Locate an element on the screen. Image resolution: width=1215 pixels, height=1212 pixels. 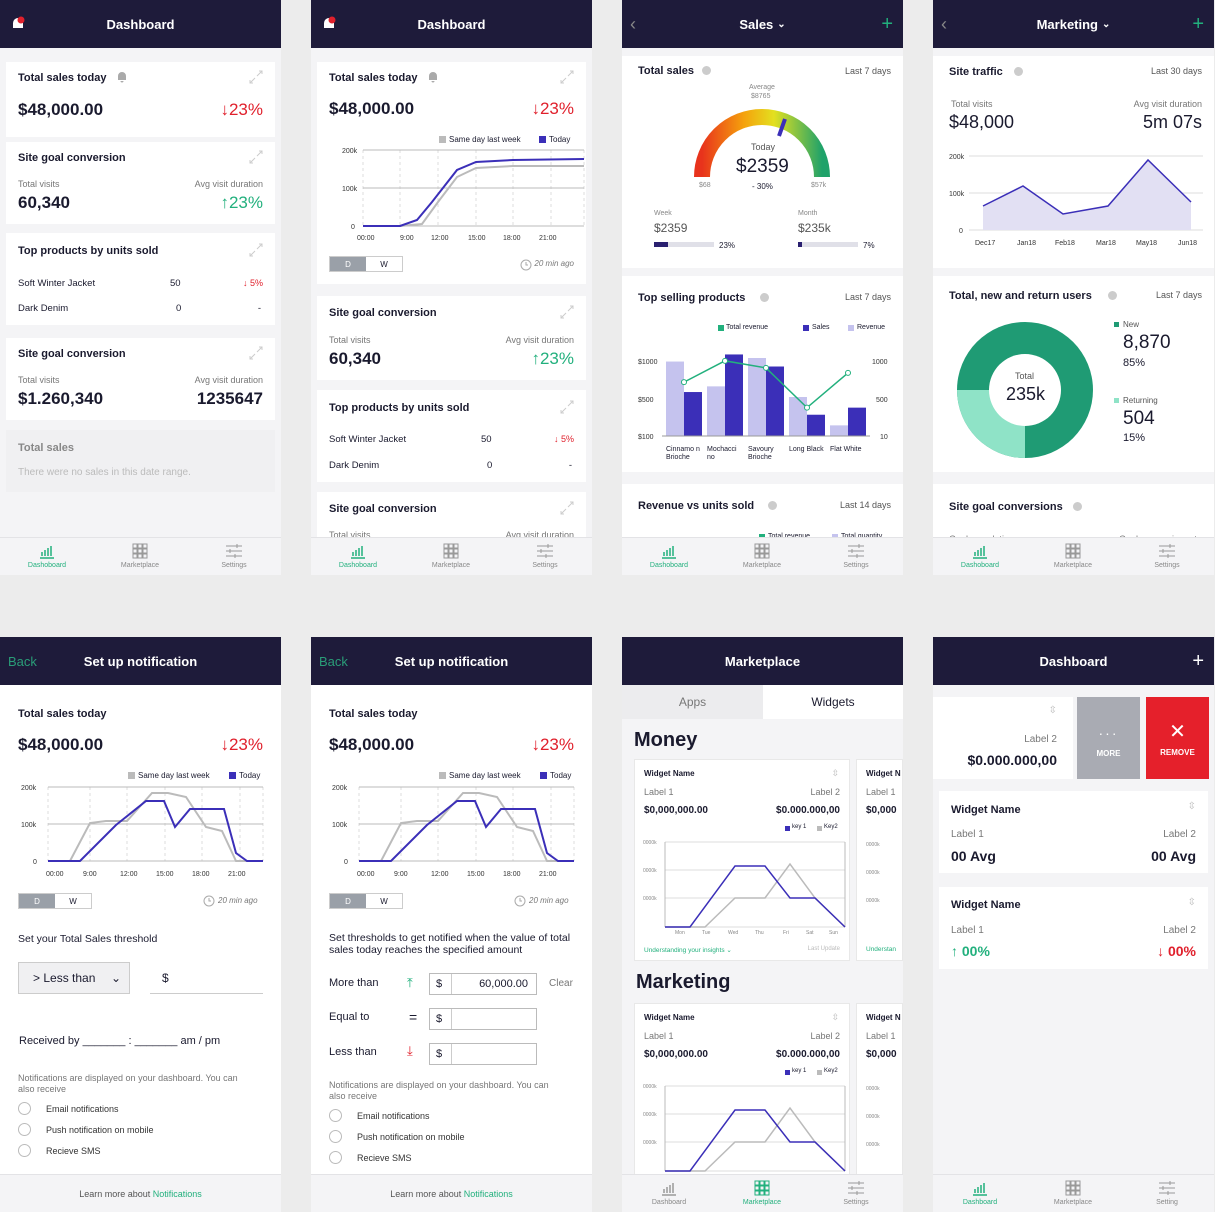
insights-link: Understan is located at coordinates (881, 949).